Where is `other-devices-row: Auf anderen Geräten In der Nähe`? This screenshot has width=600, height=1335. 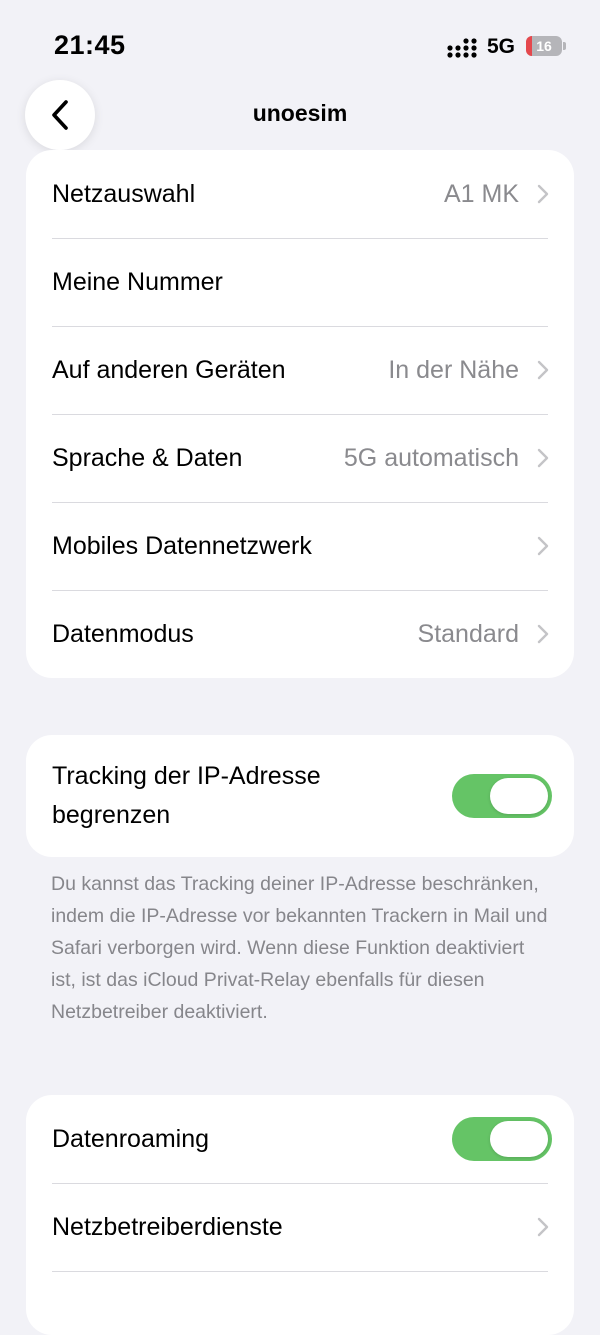 other-devices-row: Auf anderen Geräten In der Nähe is located at coordinates (300, 370).